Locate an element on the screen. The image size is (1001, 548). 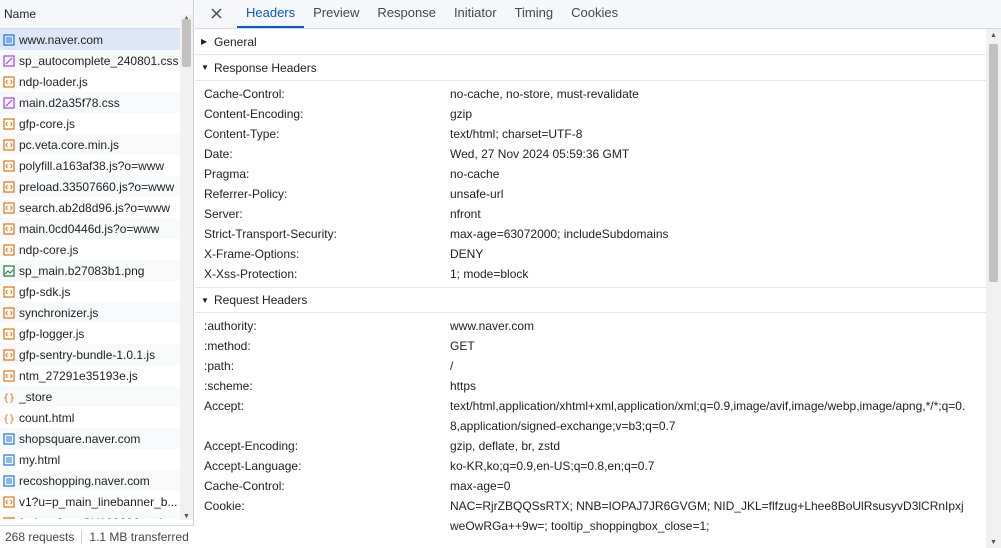
tab-response: Response is located at coordinates (406, 14).